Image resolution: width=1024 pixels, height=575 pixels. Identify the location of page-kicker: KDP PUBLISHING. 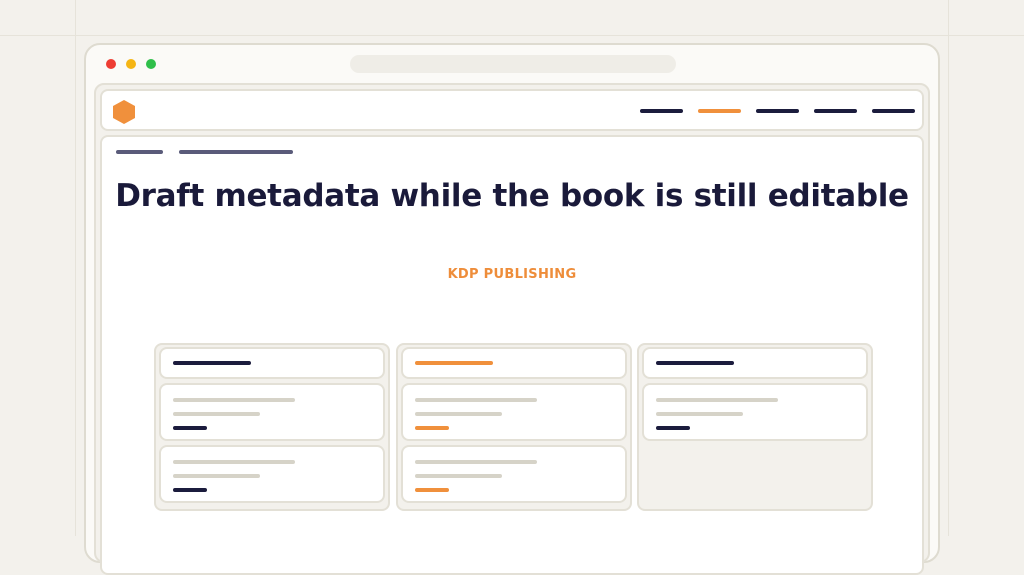
(512, 274).